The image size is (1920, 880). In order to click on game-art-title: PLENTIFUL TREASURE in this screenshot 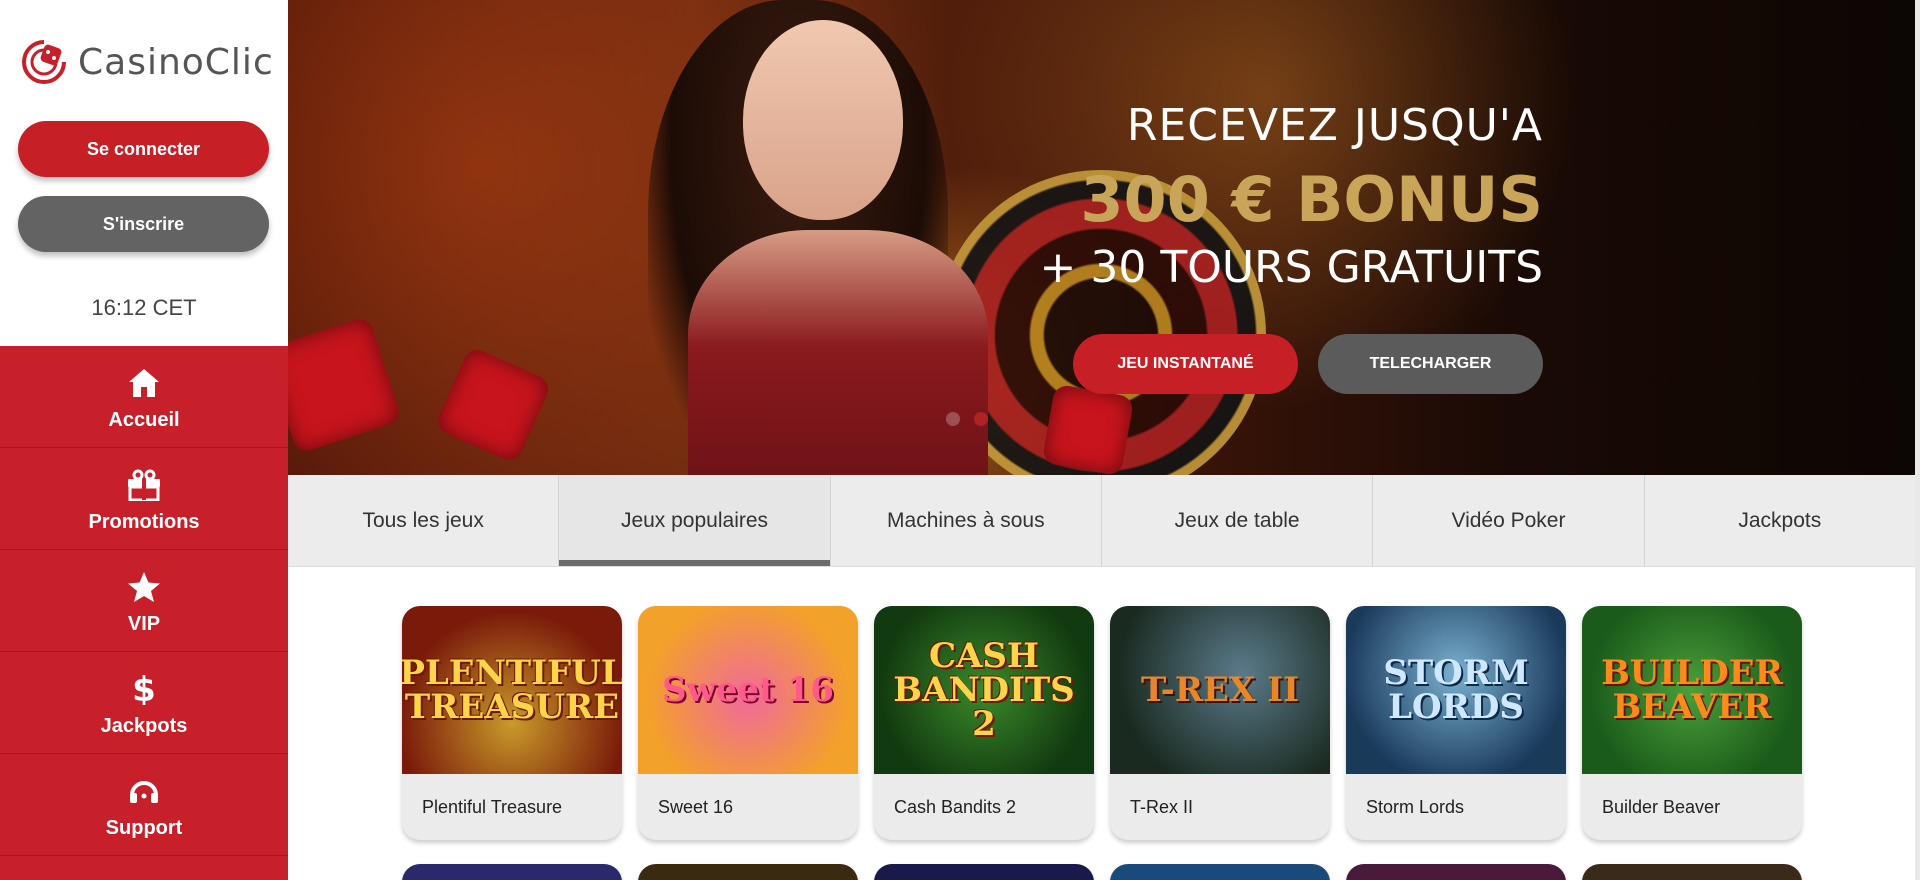, I will do `click(512, 690)`.